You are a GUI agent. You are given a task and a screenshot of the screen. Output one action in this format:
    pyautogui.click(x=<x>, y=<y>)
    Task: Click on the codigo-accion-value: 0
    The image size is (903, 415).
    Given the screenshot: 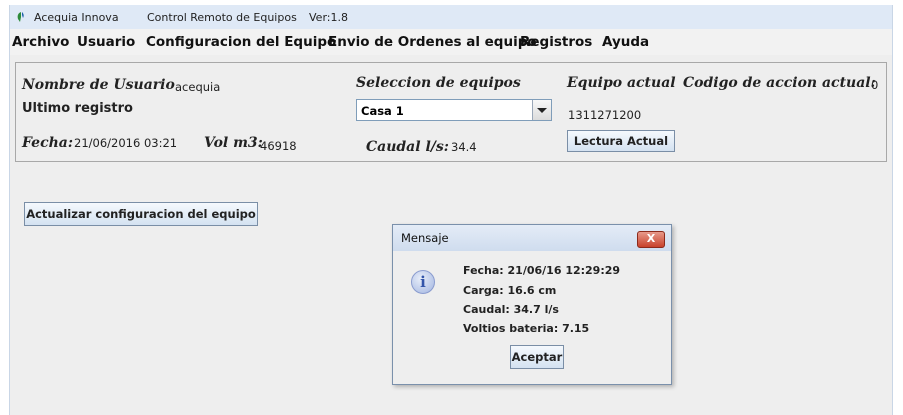 What is the action you would take?
    pyautogui.click(x=875, y=85)
    